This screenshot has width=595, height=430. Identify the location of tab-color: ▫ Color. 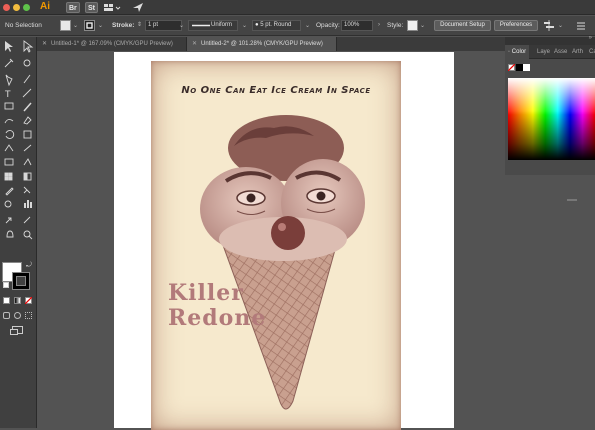
(517, 52).